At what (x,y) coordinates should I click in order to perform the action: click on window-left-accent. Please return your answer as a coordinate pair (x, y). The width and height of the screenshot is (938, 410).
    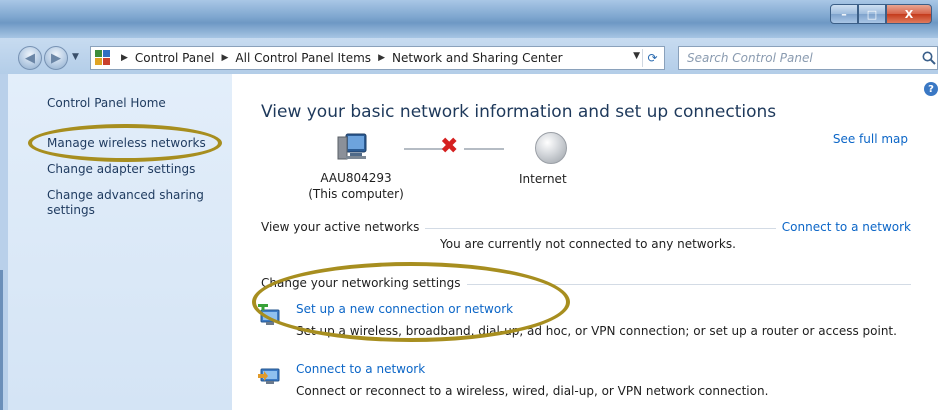
    Looking at the image, I should click on (1, 340).